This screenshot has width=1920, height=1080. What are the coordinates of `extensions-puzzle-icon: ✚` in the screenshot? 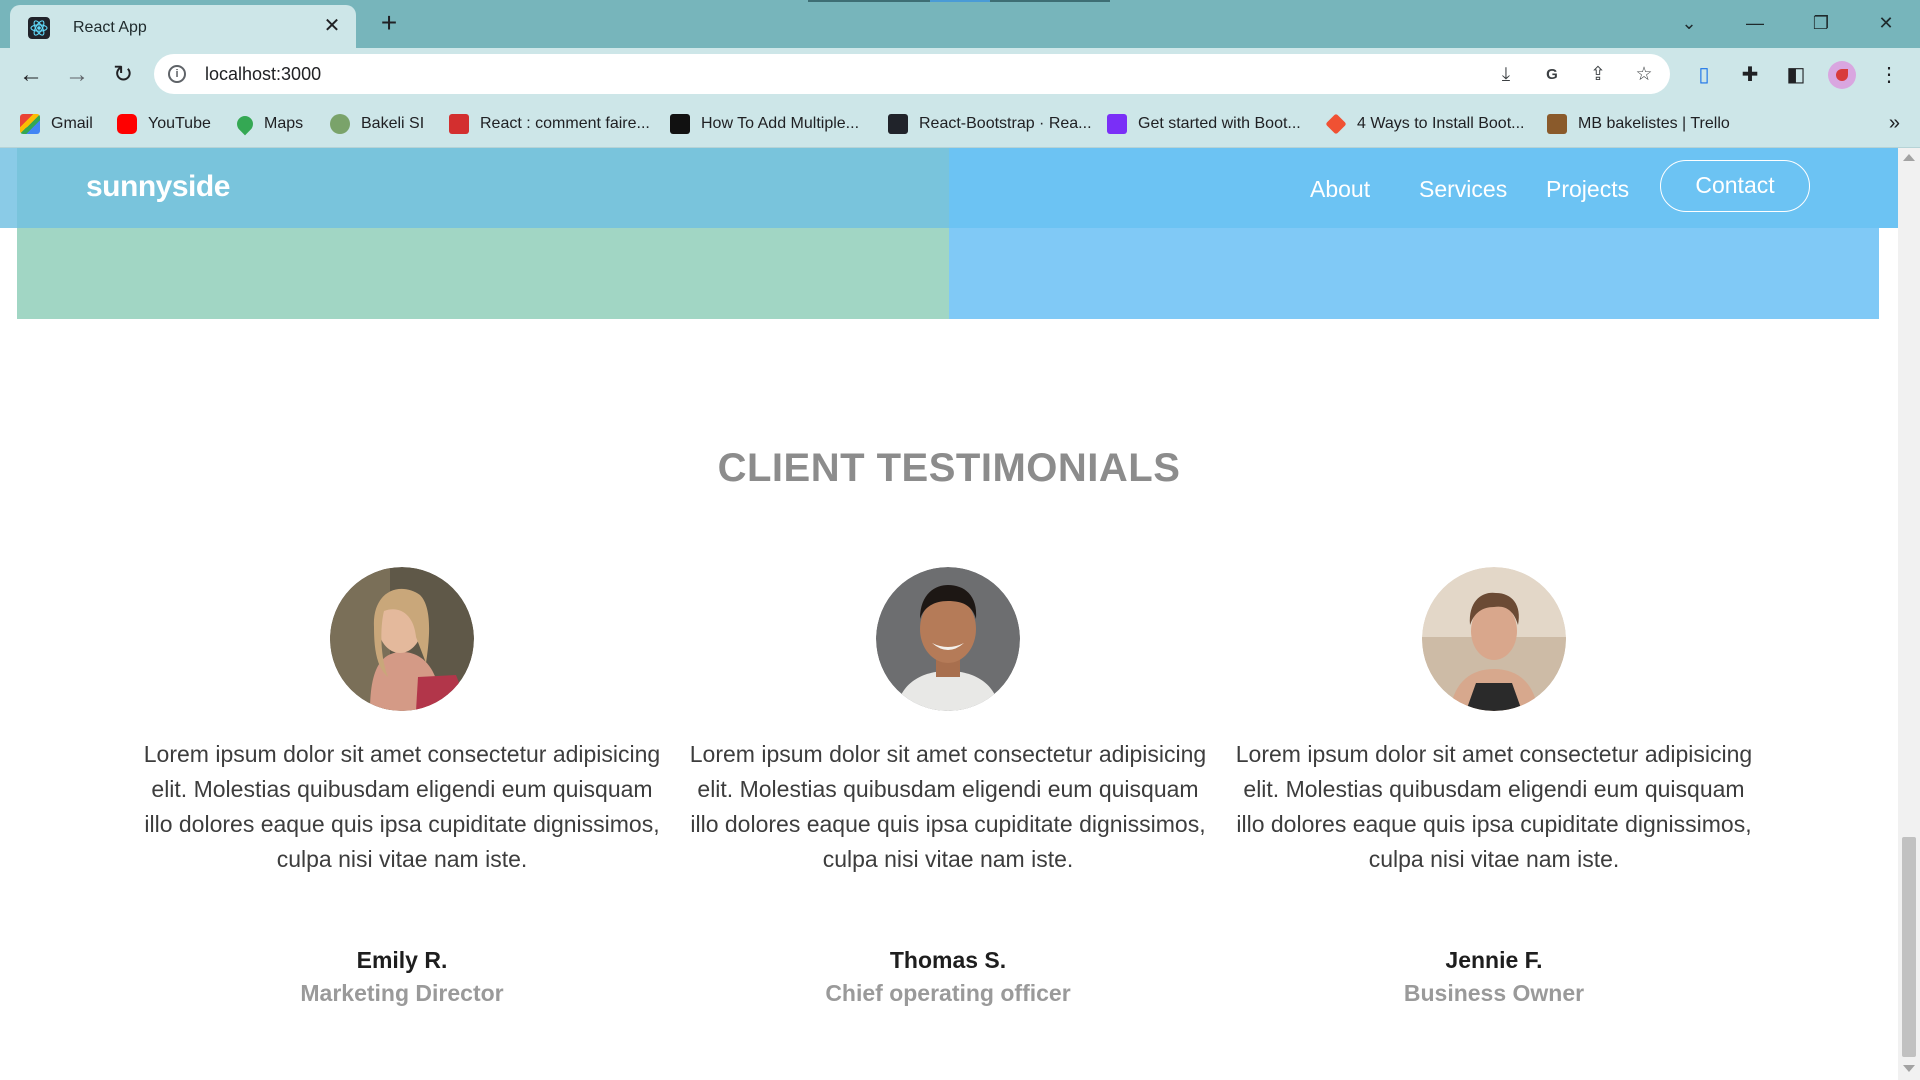 It's located at (1750, 75).